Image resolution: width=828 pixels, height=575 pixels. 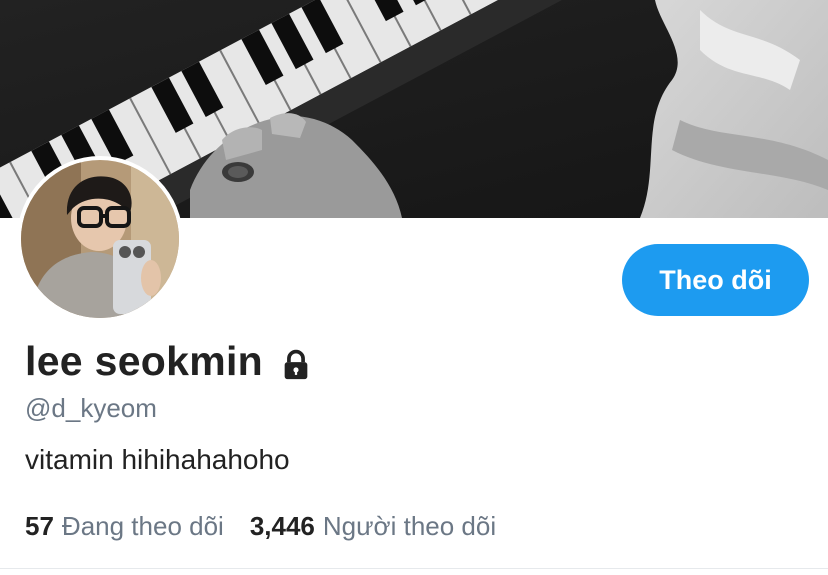 I want to click on followers-link: 3,446 Người theo dõi, so click(x=373, y=526).